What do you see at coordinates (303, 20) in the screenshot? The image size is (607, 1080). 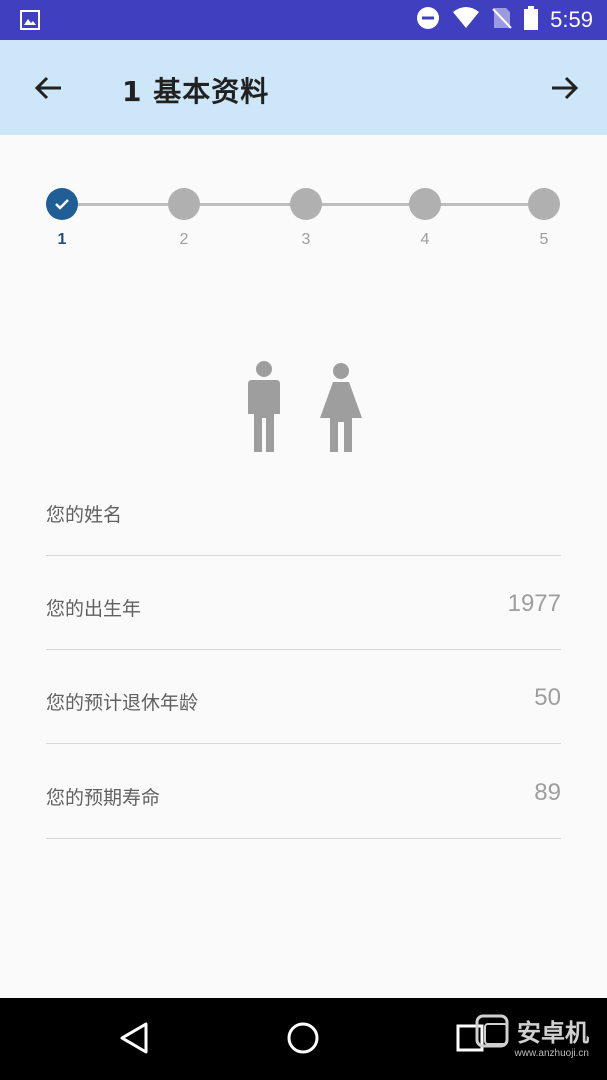 I see `status-bar: 5:59` at bounding box center [303, 20].